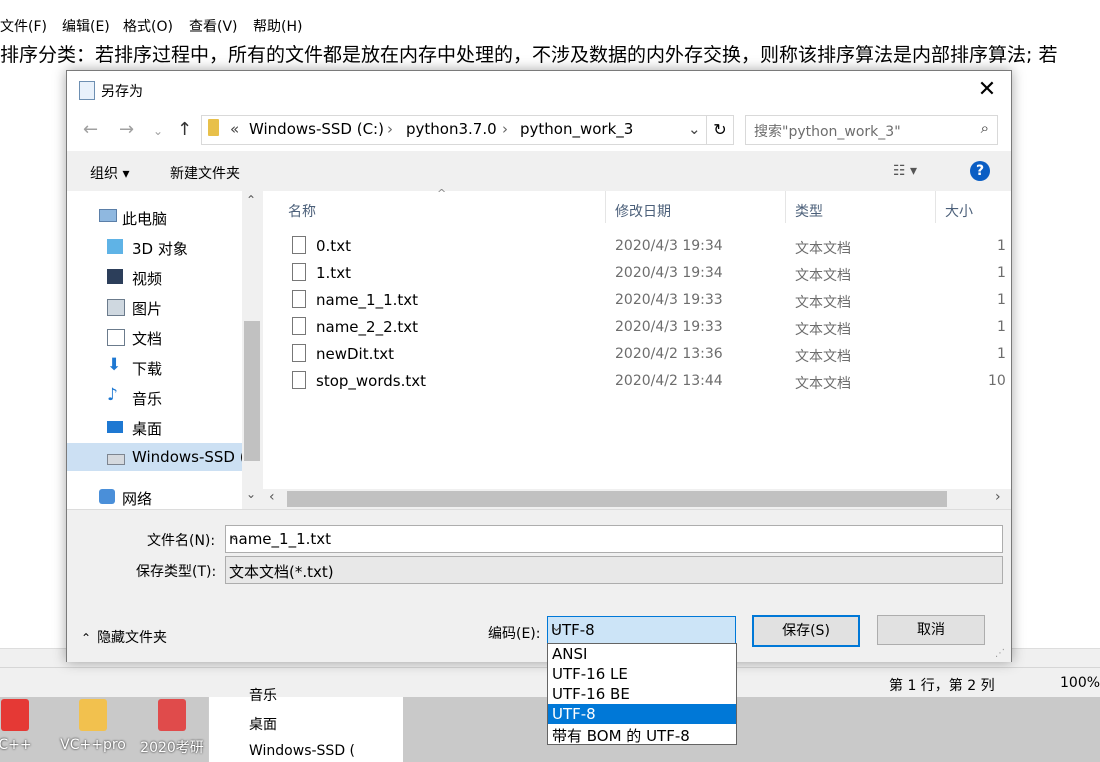 The image size is (1100, 762). I want to click on scroll-right-icon: ›, so click(998, 497).